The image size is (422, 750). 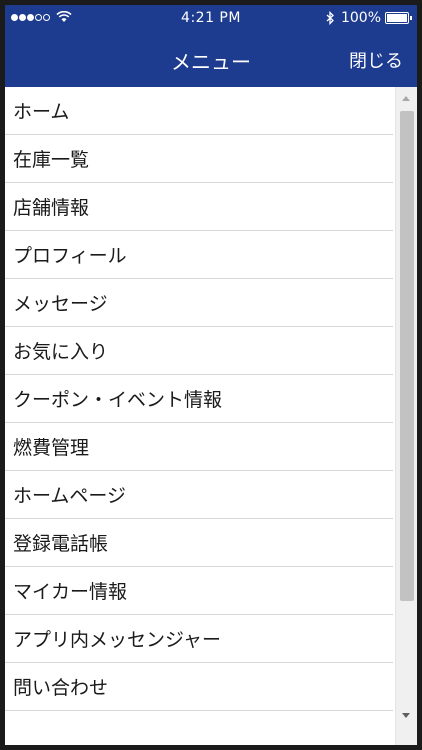 What do you see at coordinates (199, 543) in the screenshot?
I see `menu-item-phonebook: 登録電話帳` at bounding box center [199, 543].